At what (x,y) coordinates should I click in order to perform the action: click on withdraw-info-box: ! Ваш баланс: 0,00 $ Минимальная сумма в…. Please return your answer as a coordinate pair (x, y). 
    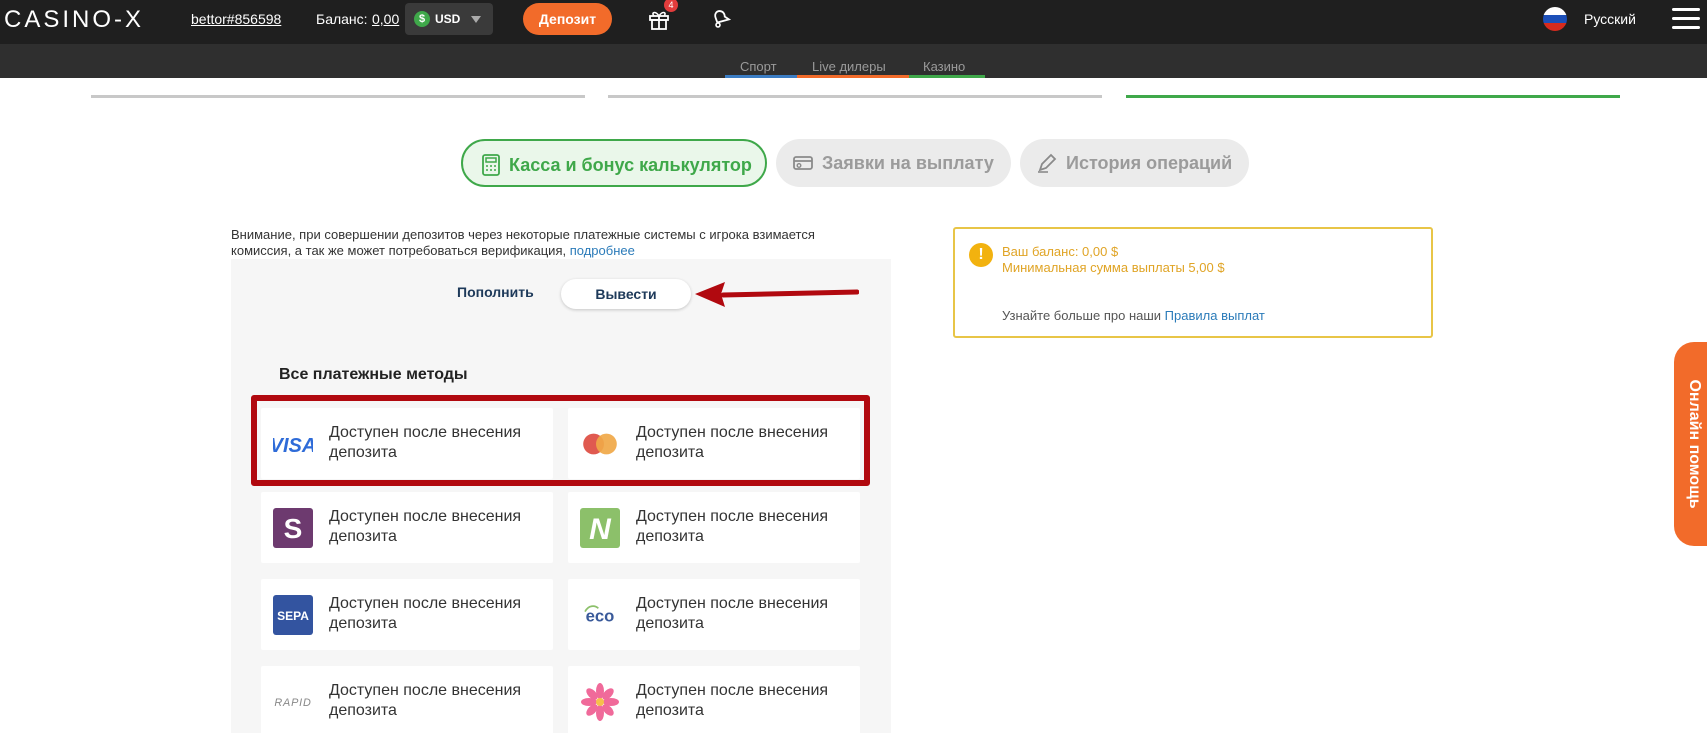
    Looking at the image, I should click on (1193, 282).